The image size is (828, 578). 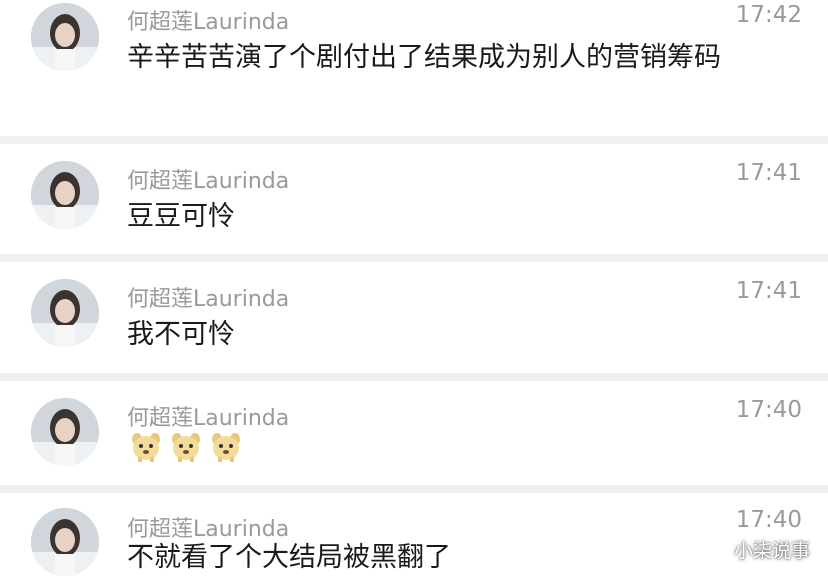 What do you see at coordinates (414, 535) in the screenshot?
I see `comment-item: 何超莲Laurinda 17:40 不就看了个大结局被黑翻了` at bounding box center [414, 535].